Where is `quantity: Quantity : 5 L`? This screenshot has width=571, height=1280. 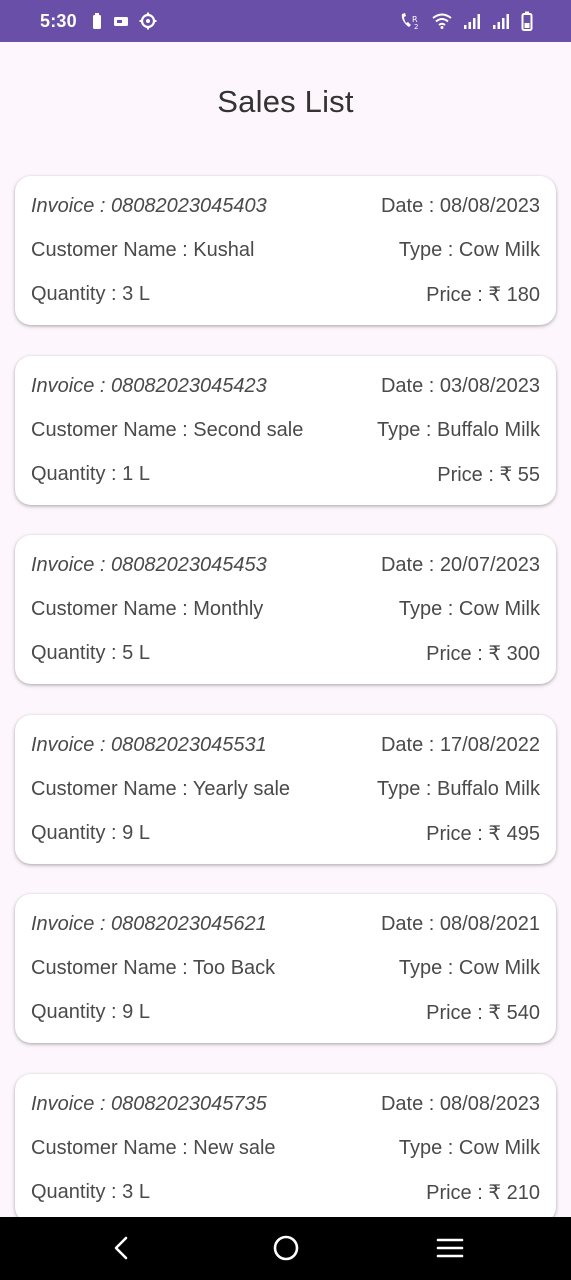 quantity: Quantity : 5 L is located at coordinates (90, 652).